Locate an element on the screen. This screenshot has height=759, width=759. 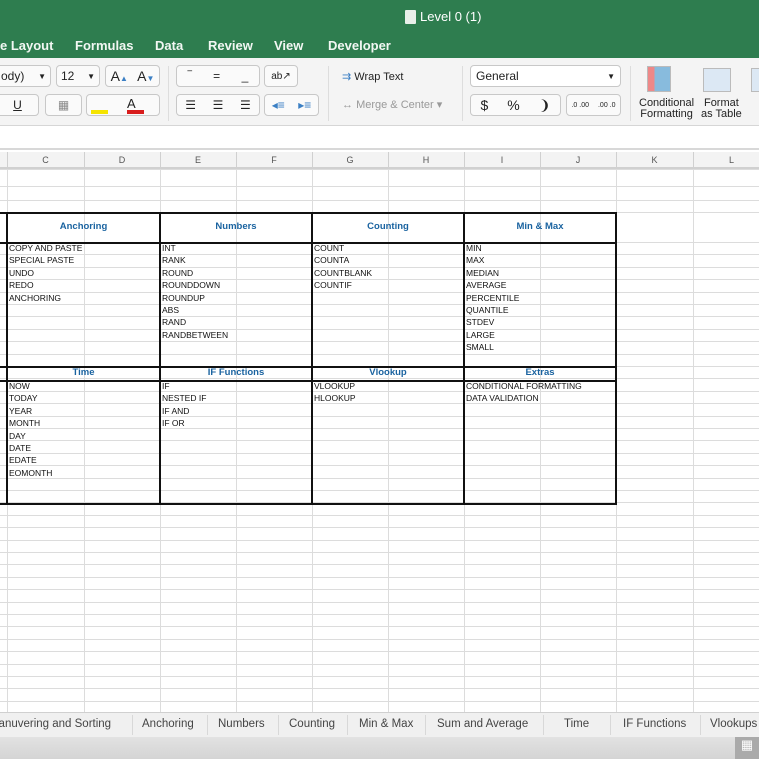
formula-bar is located at coordinates (379, 138).